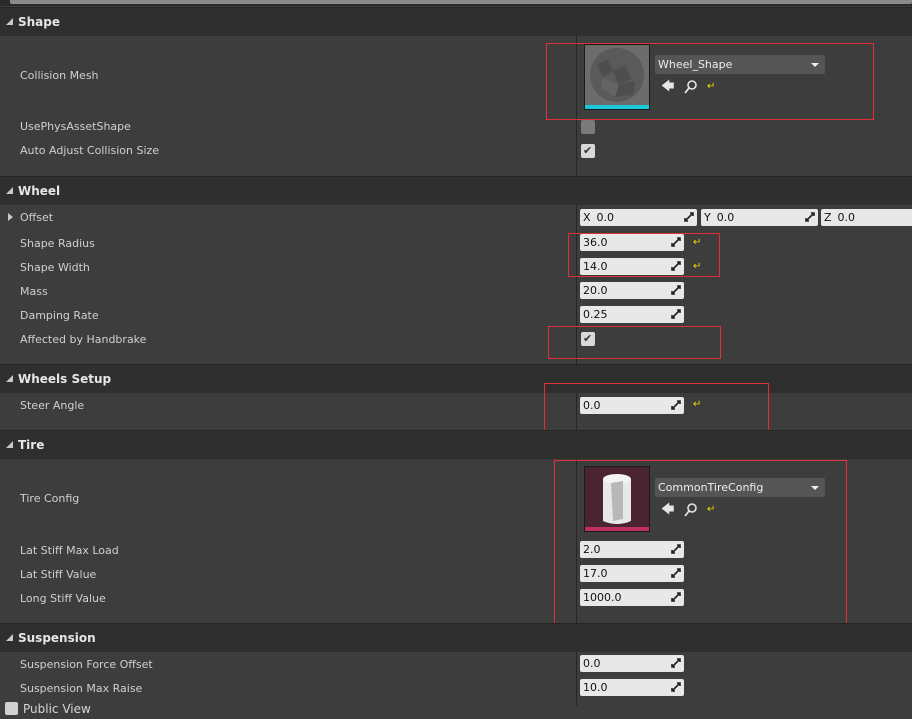 This screenshot has width=912, height=719. Describe the element at coordinates (456, 129) in the screenshot. I see `use-phys-asset-shape-row: UsePhysAssetShape` at that location.